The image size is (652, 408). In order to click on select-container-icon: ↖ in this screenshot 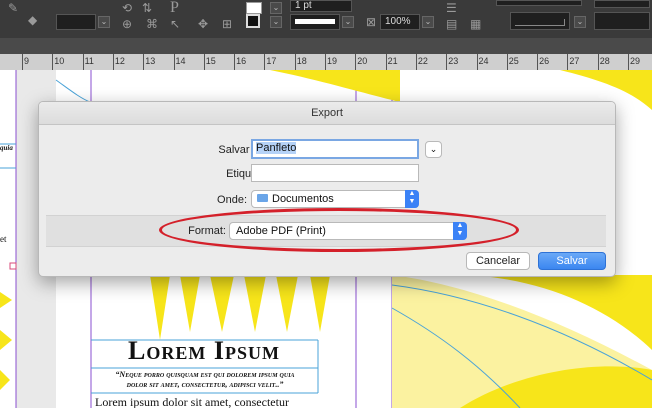, I will do `click(175, 24)`.